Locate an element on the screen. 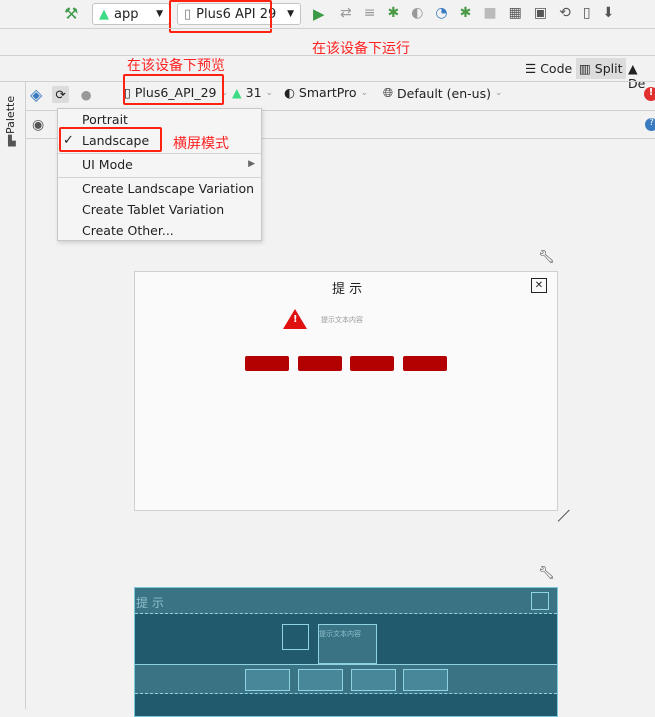  dialog-title: 提 示 is located at coordinates (347, 289).